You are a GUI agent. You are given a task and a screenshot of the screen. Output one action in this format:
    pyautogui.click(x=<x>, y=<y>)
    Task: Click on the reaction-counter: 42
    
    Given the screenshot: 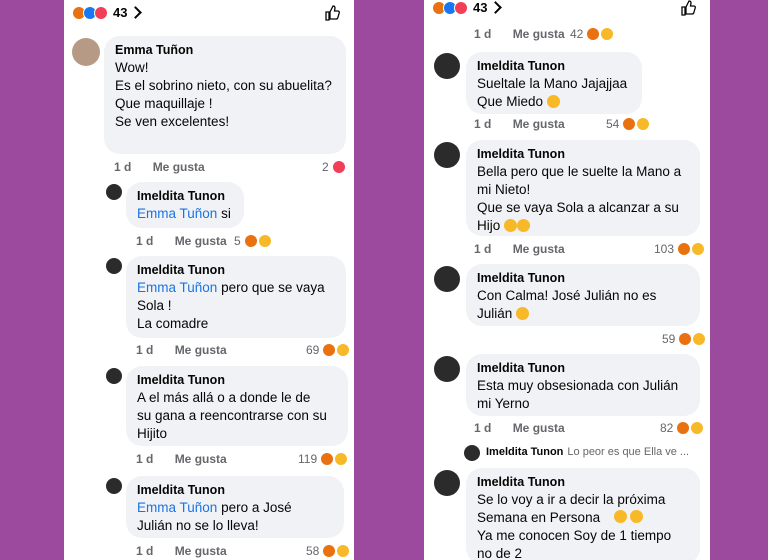 What is the action you would take?
    pyautogui.click(x=592, y=34)
    